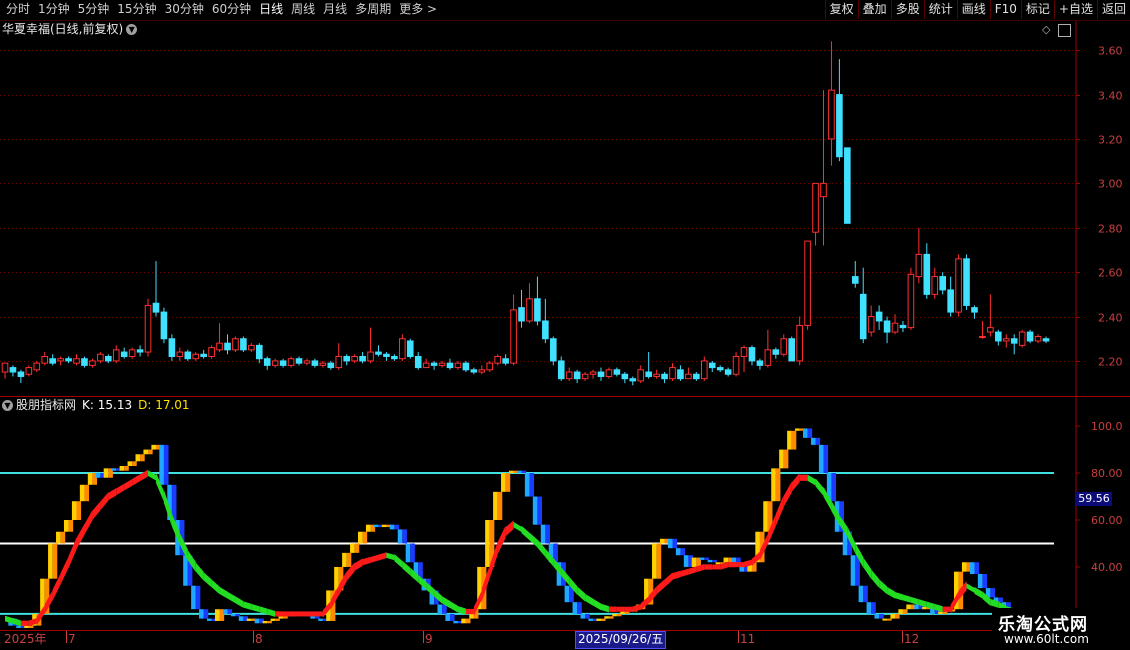 The height and width of the screenshot is (650, 1130). Describe the element at coordinates (1061, 629) in the screenshot. I see `watermark: 乐淘公式网 www.60lt.com` at that location.